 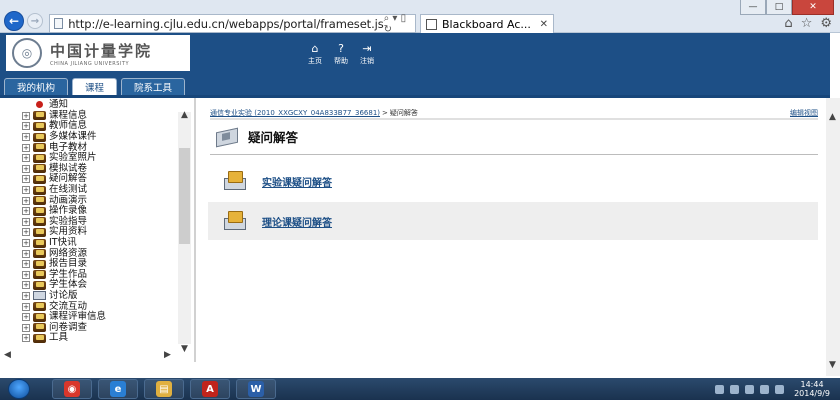 I want to click on tree-item: + 实验室照片, so click(x=64, y=158).